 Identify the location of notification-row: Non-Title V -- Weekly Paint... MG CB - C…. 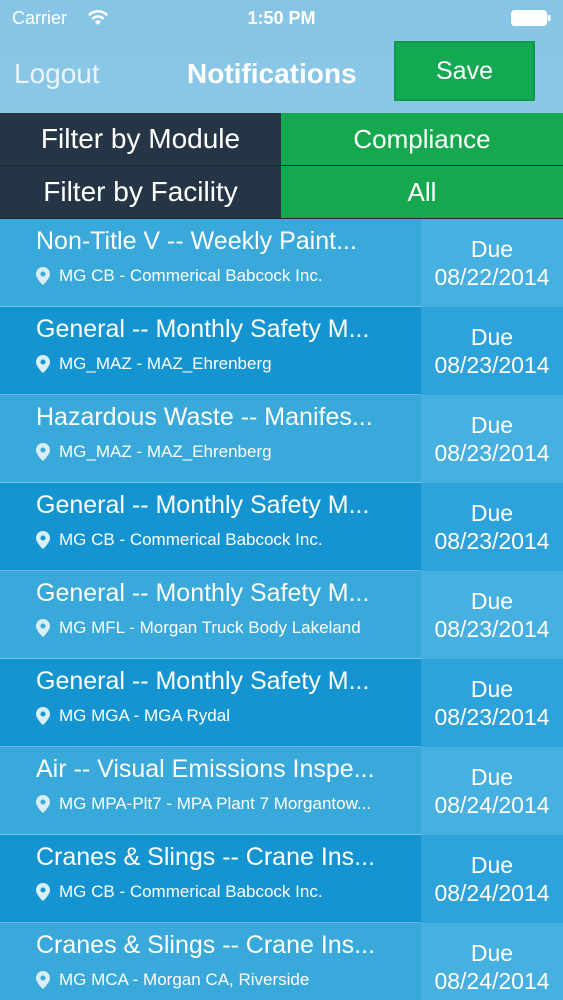
(281, 263).